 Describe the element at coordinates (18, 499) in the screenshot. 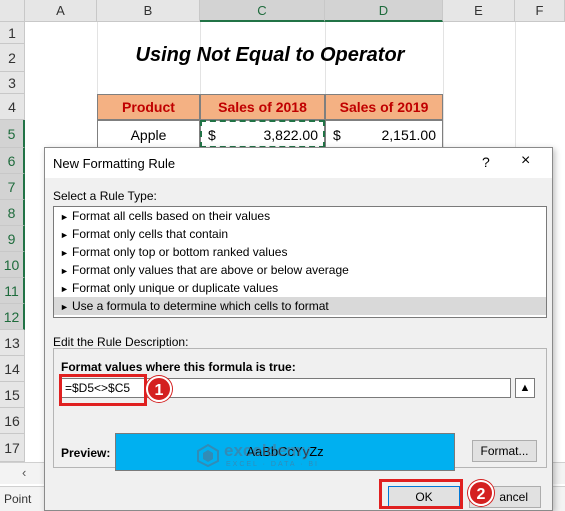

I see `status-mode: Point` at that location.